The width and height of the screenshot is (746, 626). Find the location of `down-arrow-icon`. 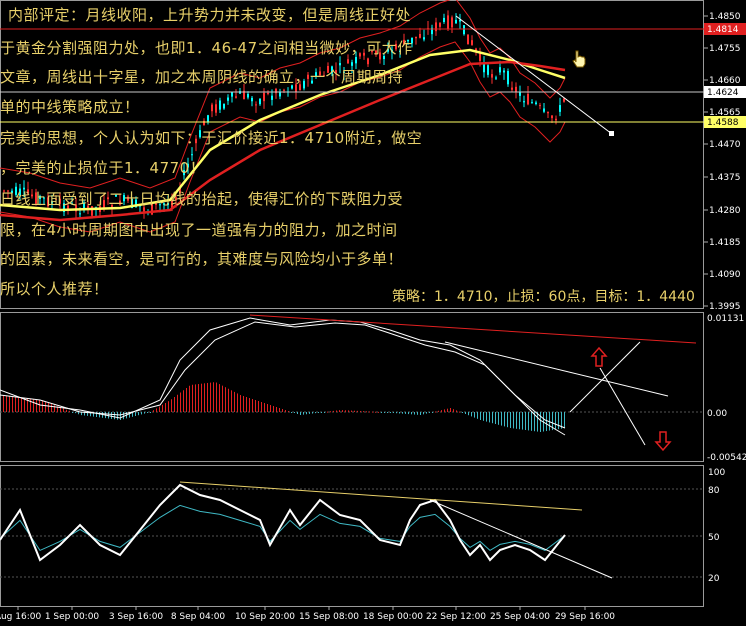

down-arrow-icon is located at coordinates (663, 441).